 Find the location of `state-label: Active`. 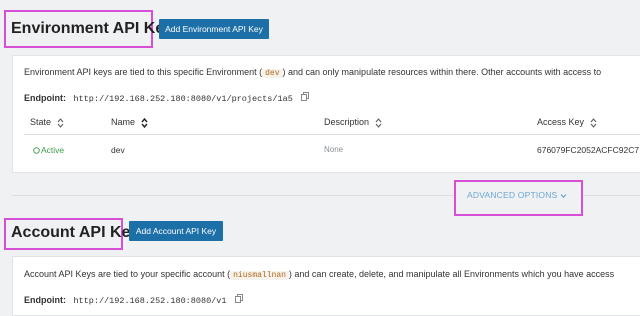

state-label: Active is located at coordinates (53, 150).